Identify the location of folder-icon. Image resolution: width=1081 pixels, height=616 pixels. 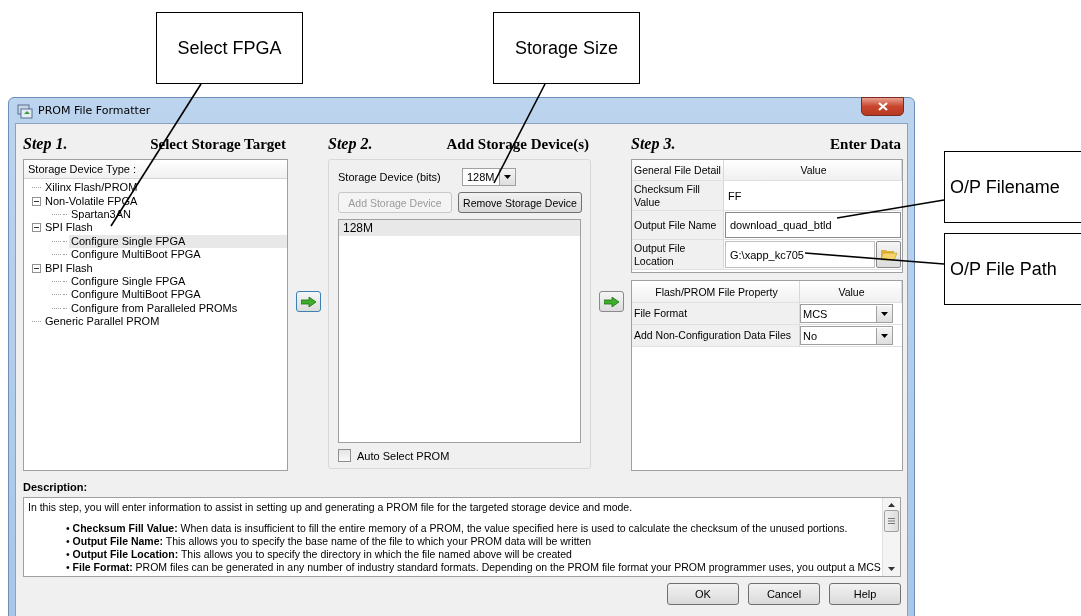
(888, 254).